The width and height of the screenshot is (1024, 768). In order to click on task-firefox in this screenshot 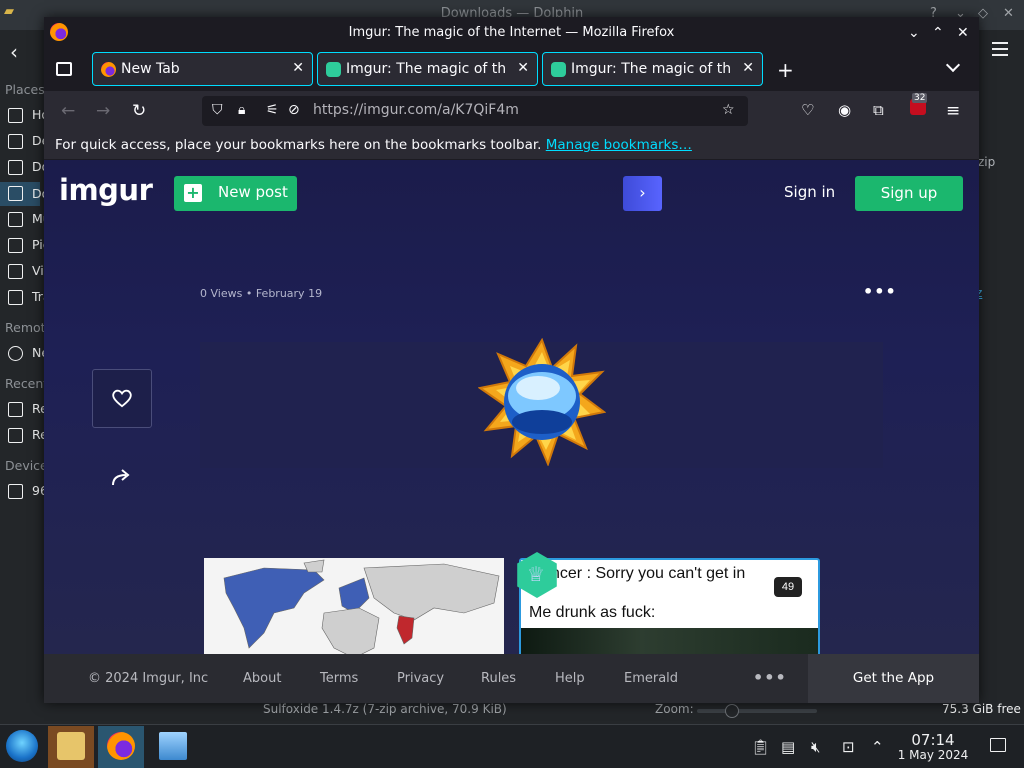, I will do `click(121, 747)`.